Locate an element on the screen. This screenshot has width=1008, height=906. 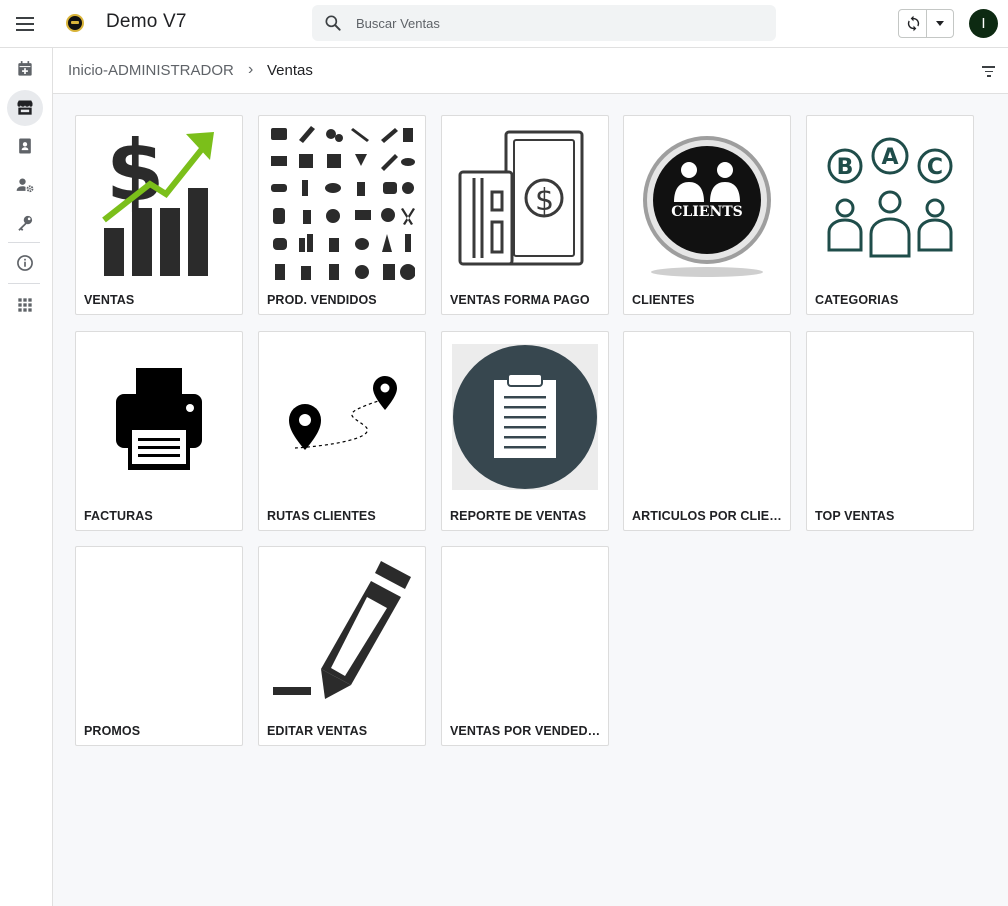
app-title: Demo V7 is located at coordinates (146, 21).